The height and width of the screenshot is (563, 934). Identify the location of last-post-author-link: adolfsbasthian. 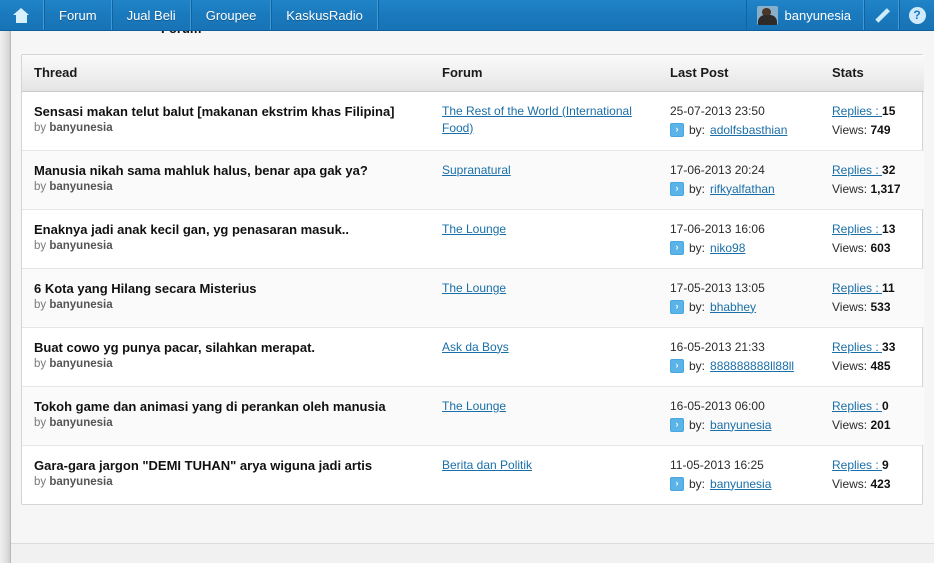
(748, 130).